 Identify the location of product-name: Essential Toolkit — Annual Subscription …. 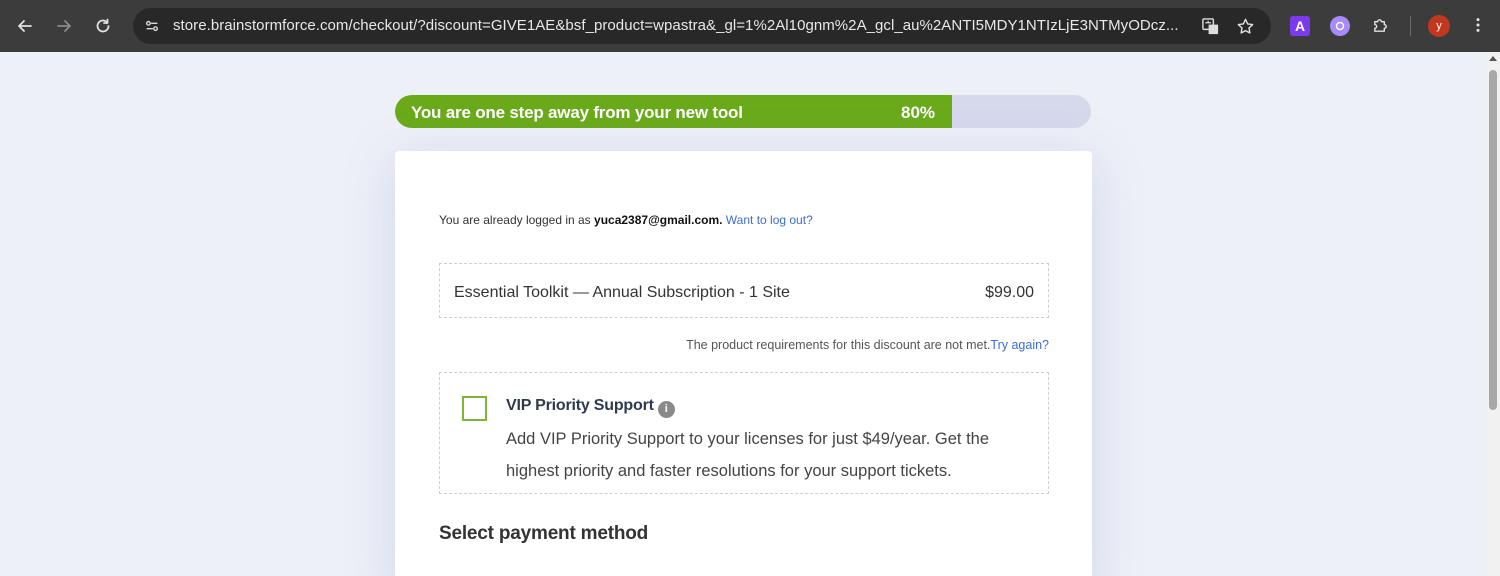
(622, 292).